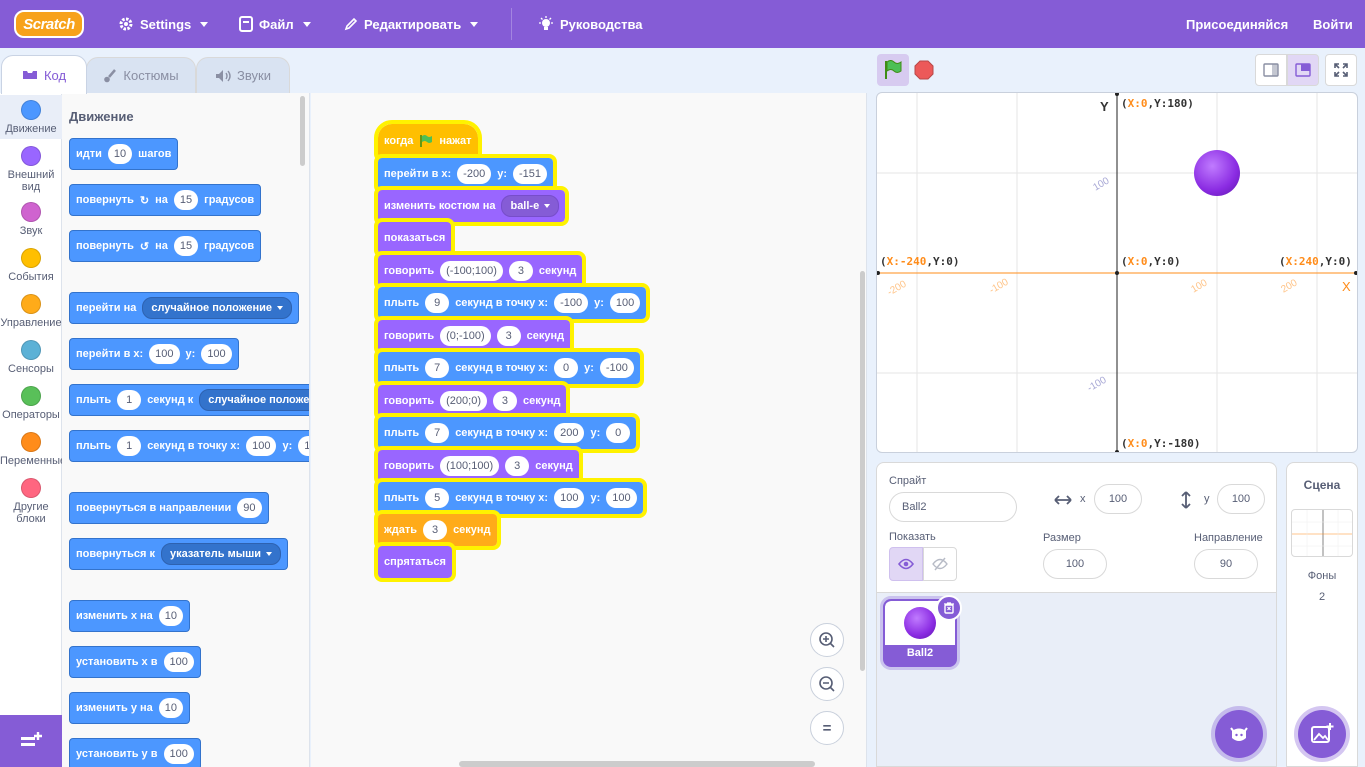 The image size is (1365, 767). Describe the element at coordinates (1075, 564) in the screenshot. I see `size-input: 100` at that location.